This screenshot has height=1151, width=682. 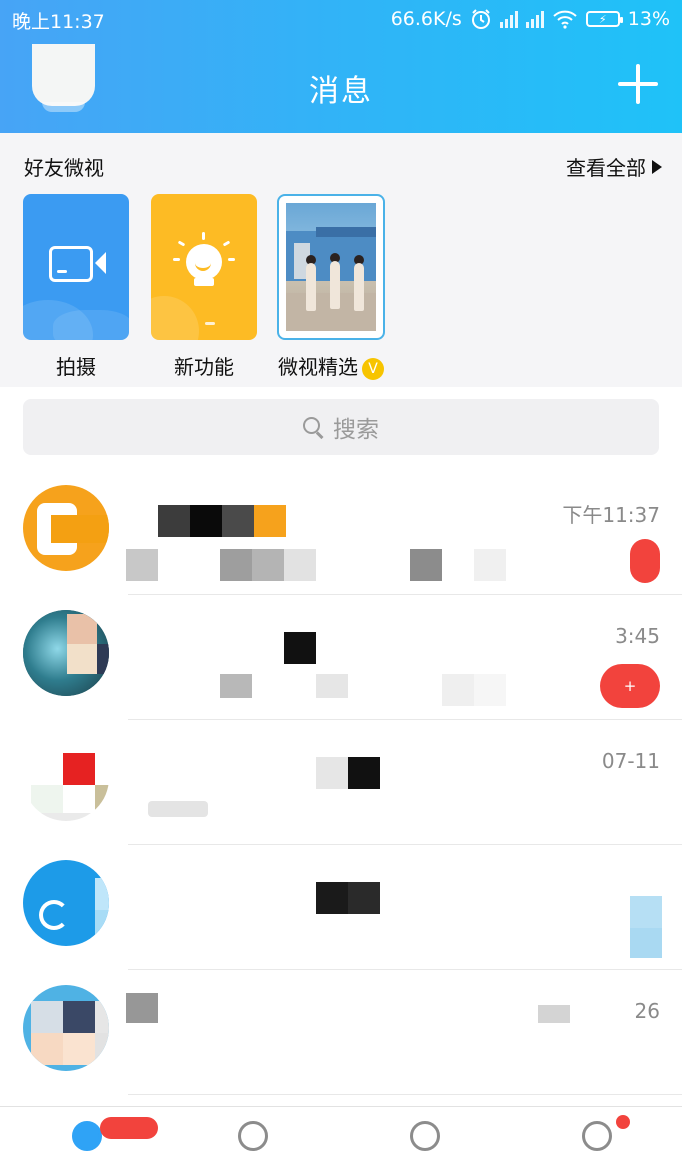 I want to click on search-input: 搜索, so click(x=341, y=427).